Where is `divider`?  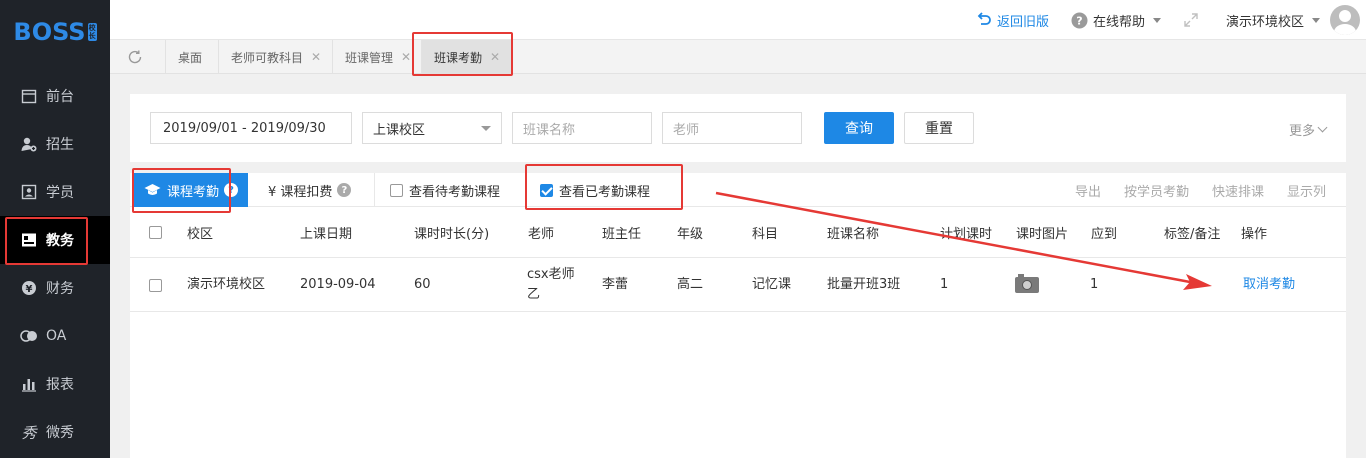 divider is located at coordinates (374, 190).